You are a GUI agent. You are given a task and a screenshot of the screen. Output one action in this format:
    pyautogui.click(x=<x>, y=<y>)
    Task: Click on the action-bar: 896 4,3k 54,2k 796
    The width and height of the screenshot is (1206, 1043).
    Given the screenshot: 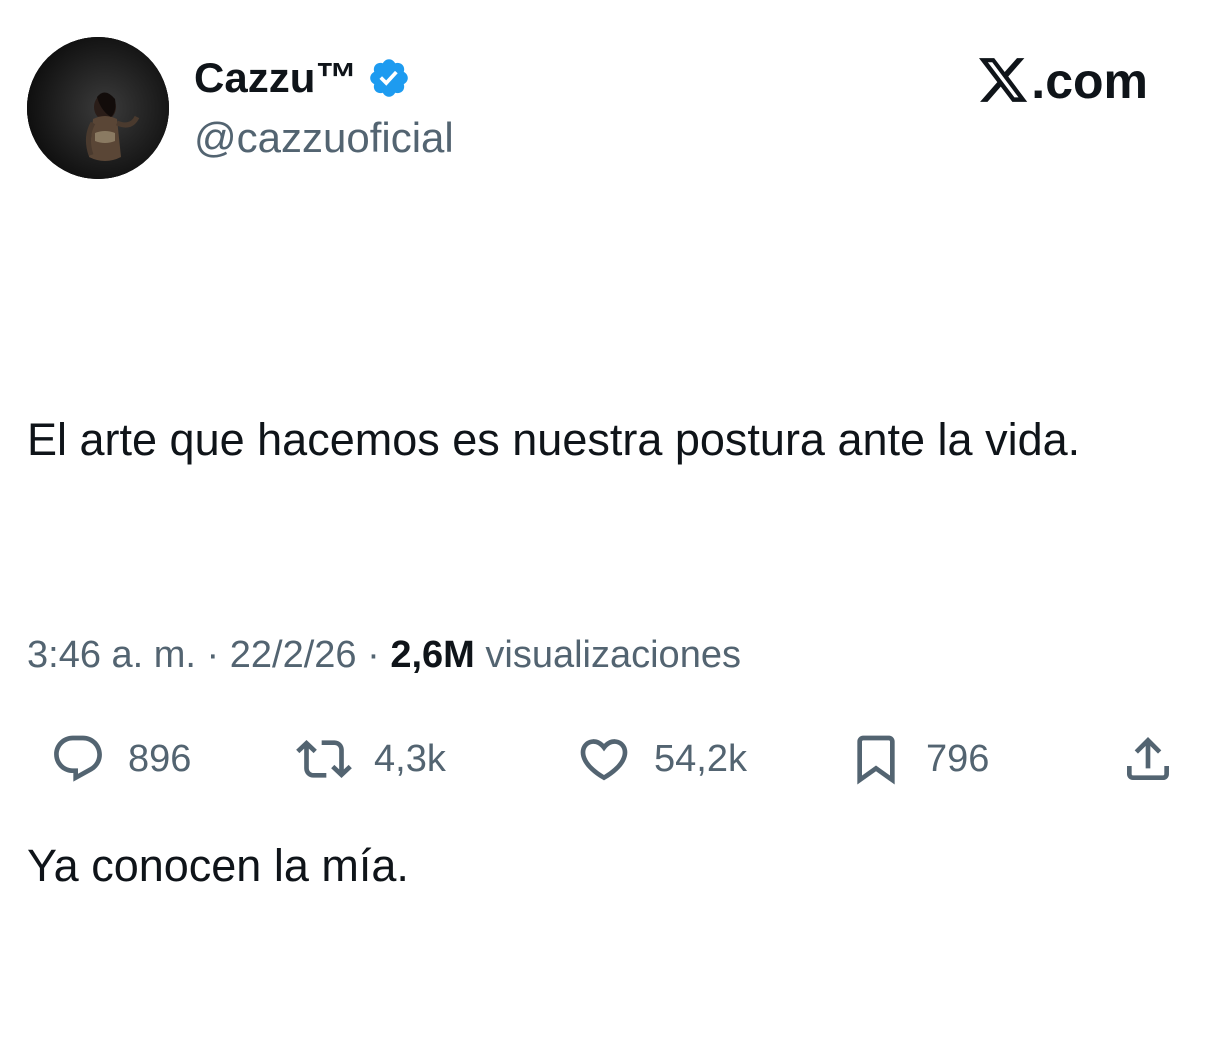 What is the action you would take?
    pyautogui.click(x=603, y=759)
    